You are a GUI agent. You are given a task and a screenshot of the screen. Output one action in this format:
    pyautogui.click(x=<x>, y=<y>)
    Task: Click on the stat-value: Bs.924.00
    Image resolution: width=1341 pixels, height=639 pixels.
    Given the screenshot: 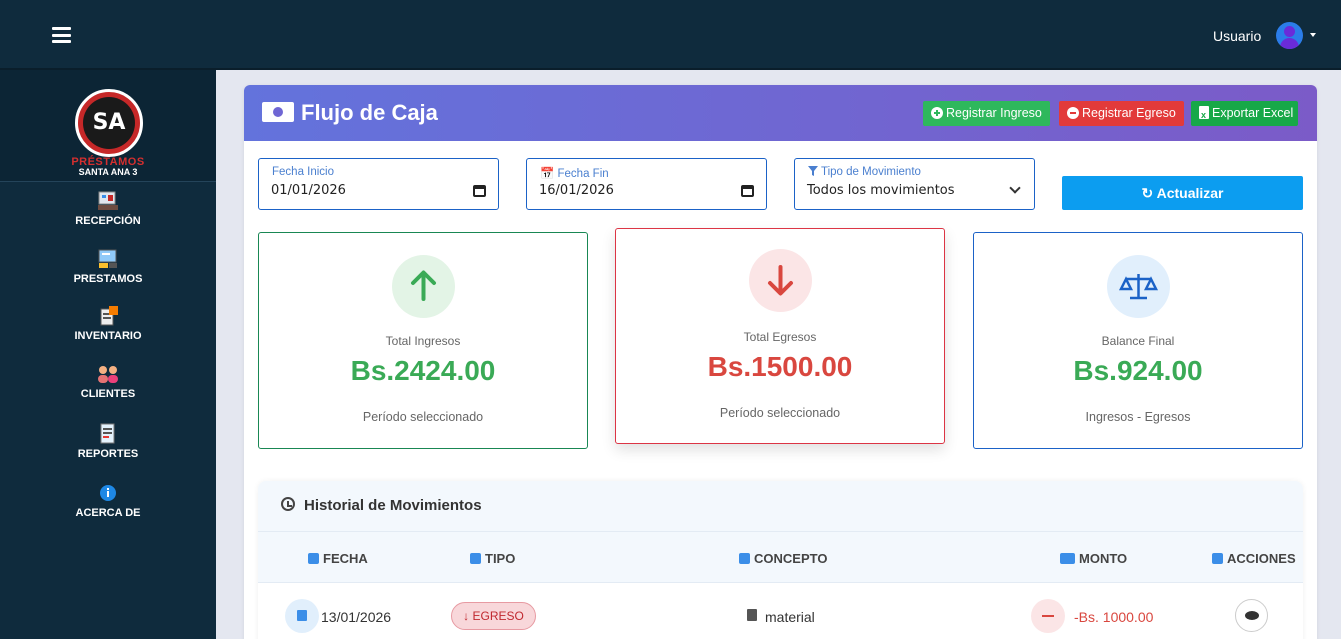 What is the action you would take?
    pyautogui.click(x=1138, y=370)
    